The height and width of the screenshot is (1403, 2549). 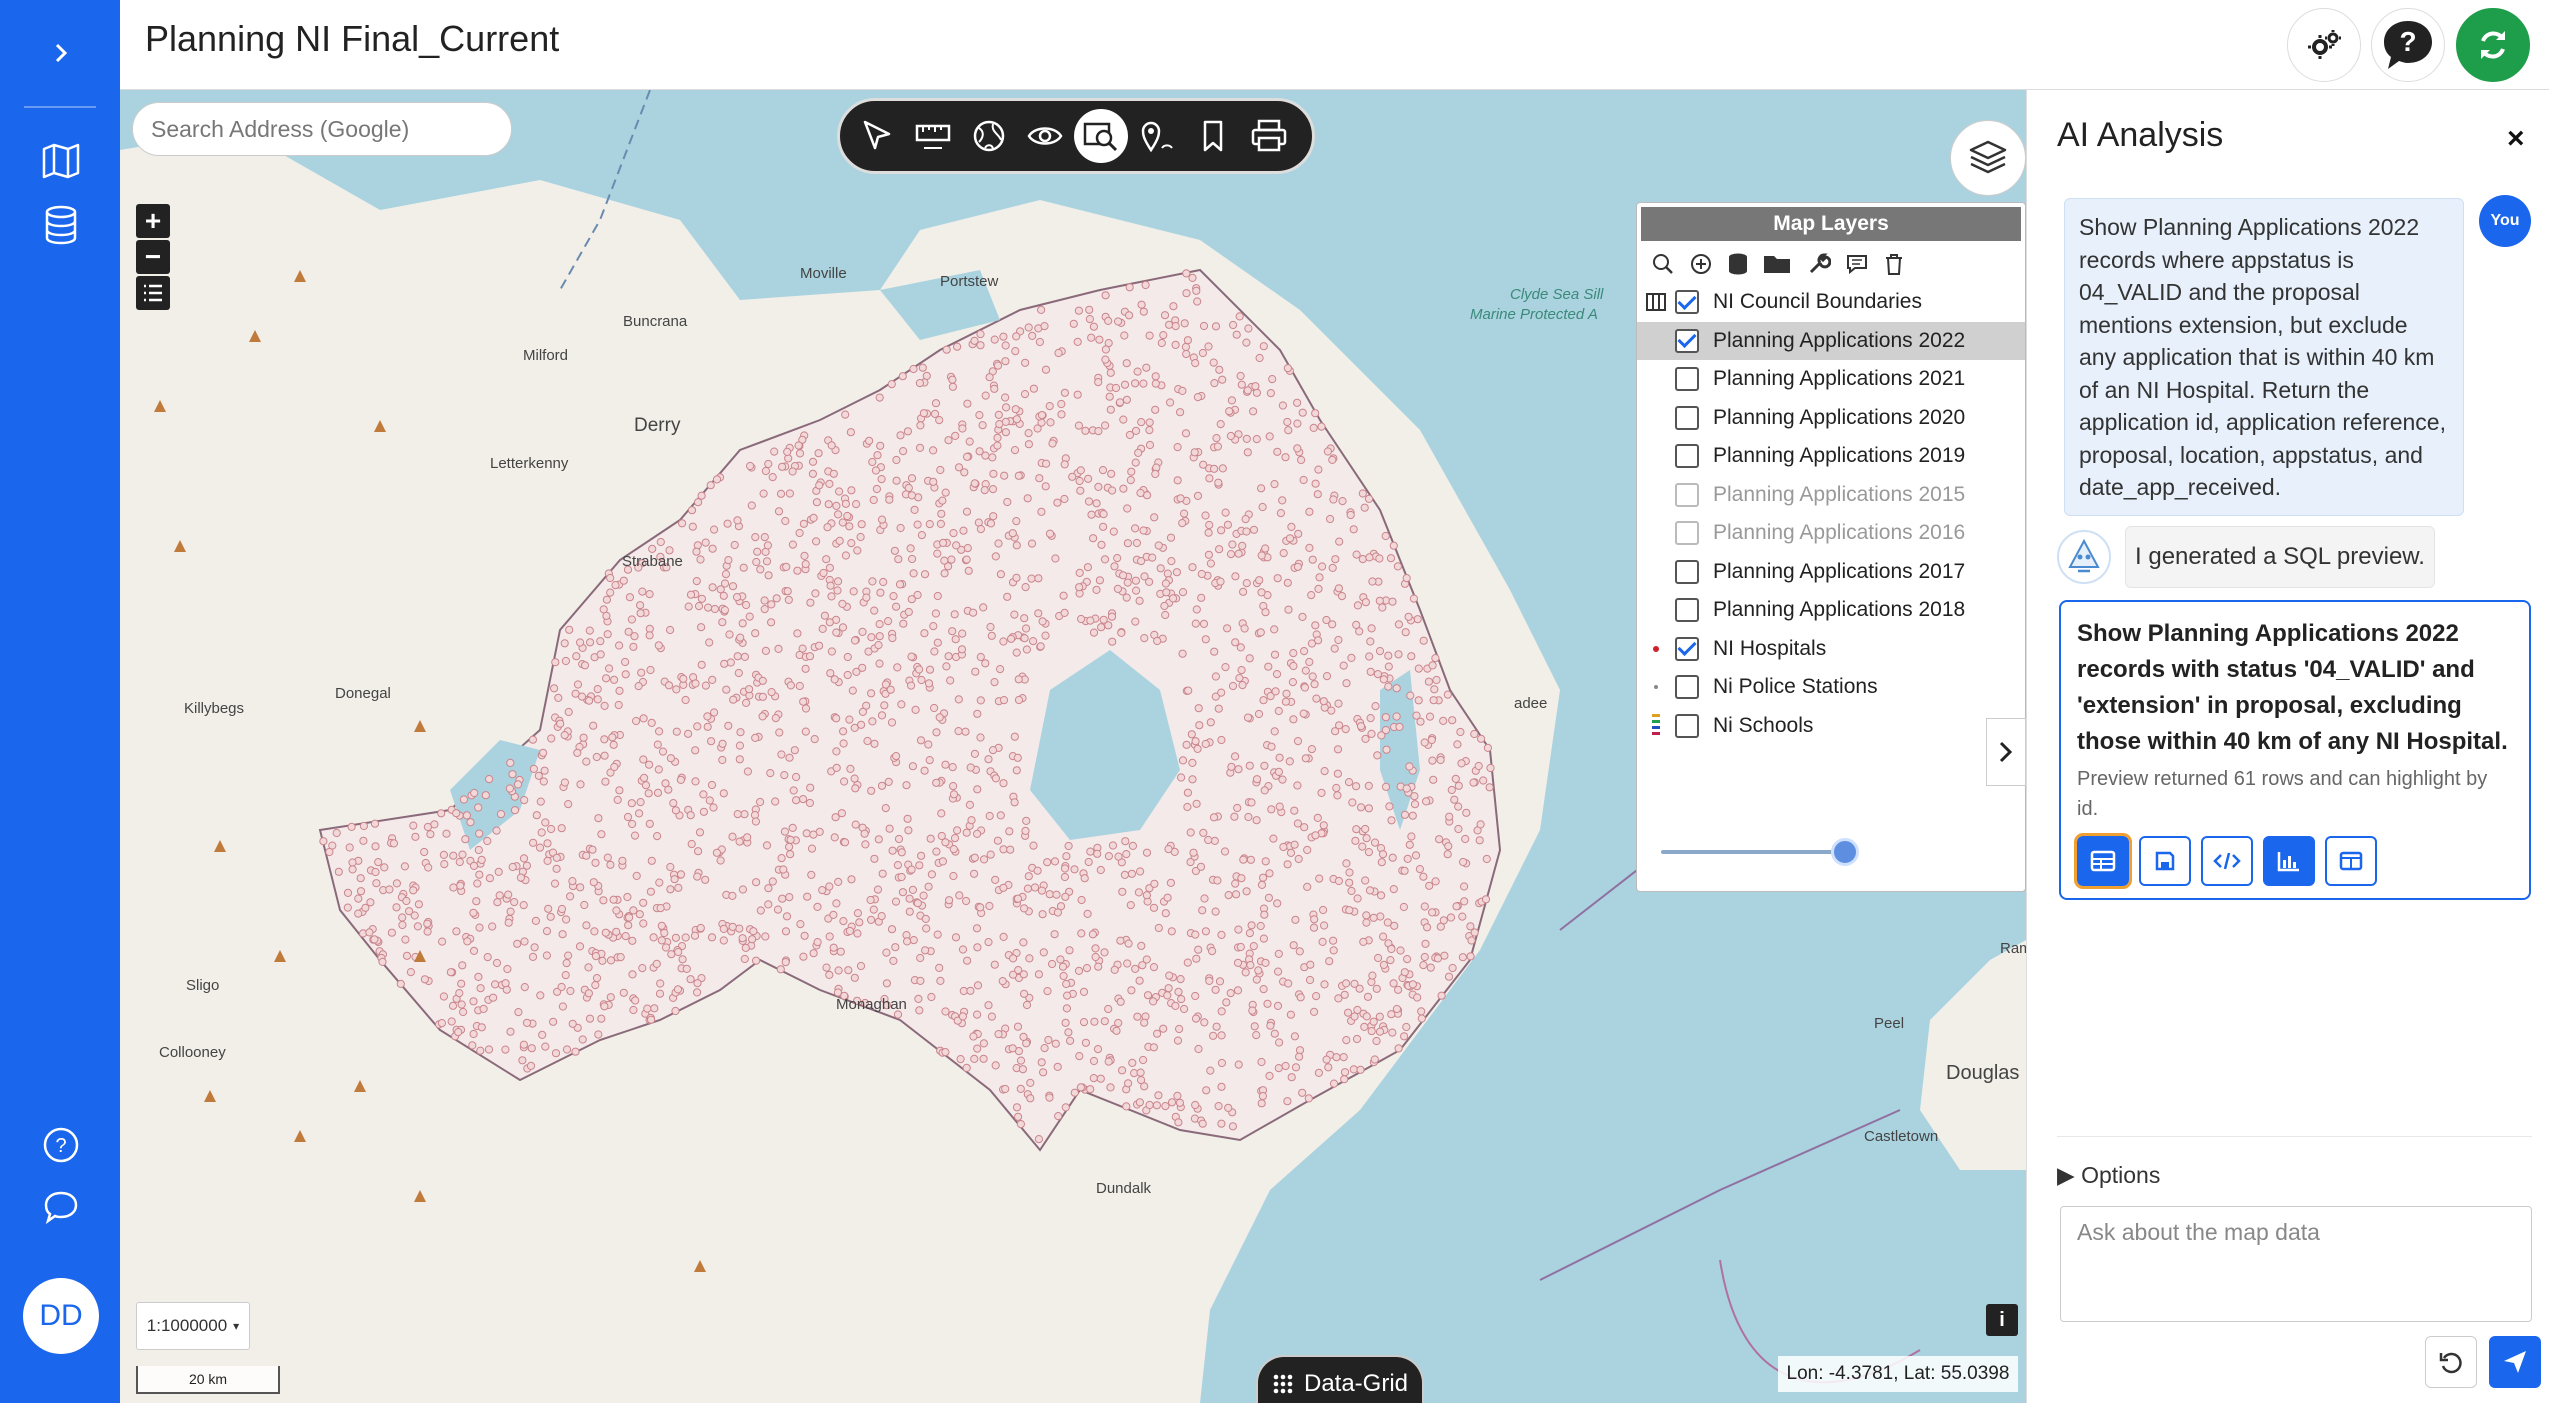 What do you see at coordinates (933, 136) in the screenshot?
I see `measure-tool-button` at bounding box center [933, 136].